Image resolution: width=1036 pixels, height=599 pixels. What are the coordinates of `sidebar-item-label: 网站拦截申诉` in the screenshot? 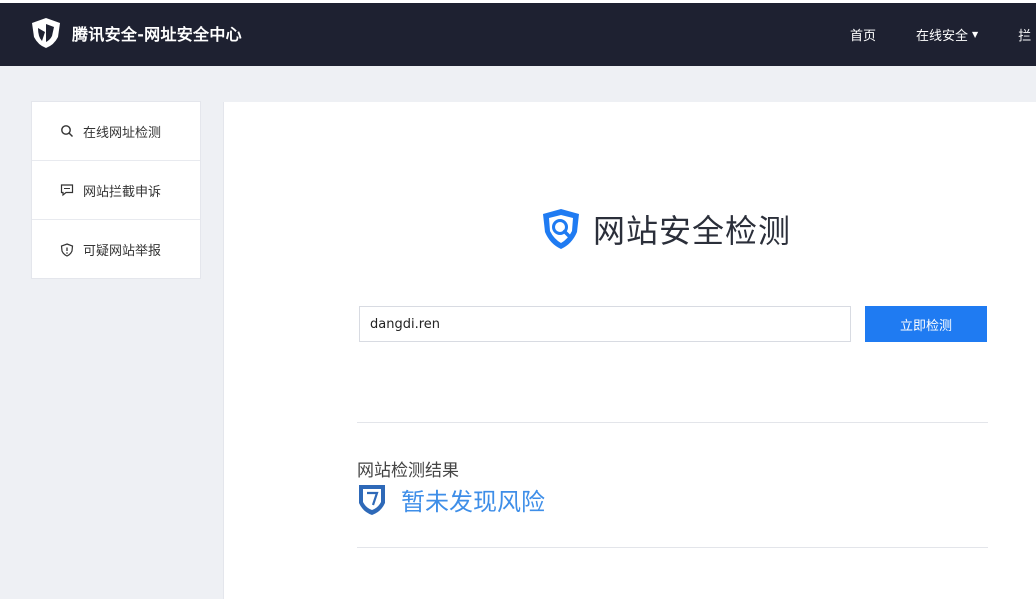 It's located at (122, 192).